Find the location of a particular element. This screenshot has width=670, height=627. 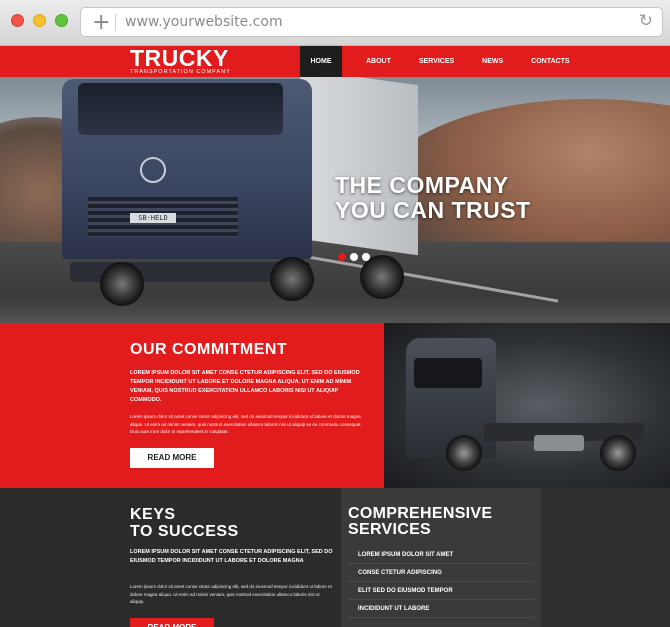

nav-home: HOME is located at coordinates (321, 61).